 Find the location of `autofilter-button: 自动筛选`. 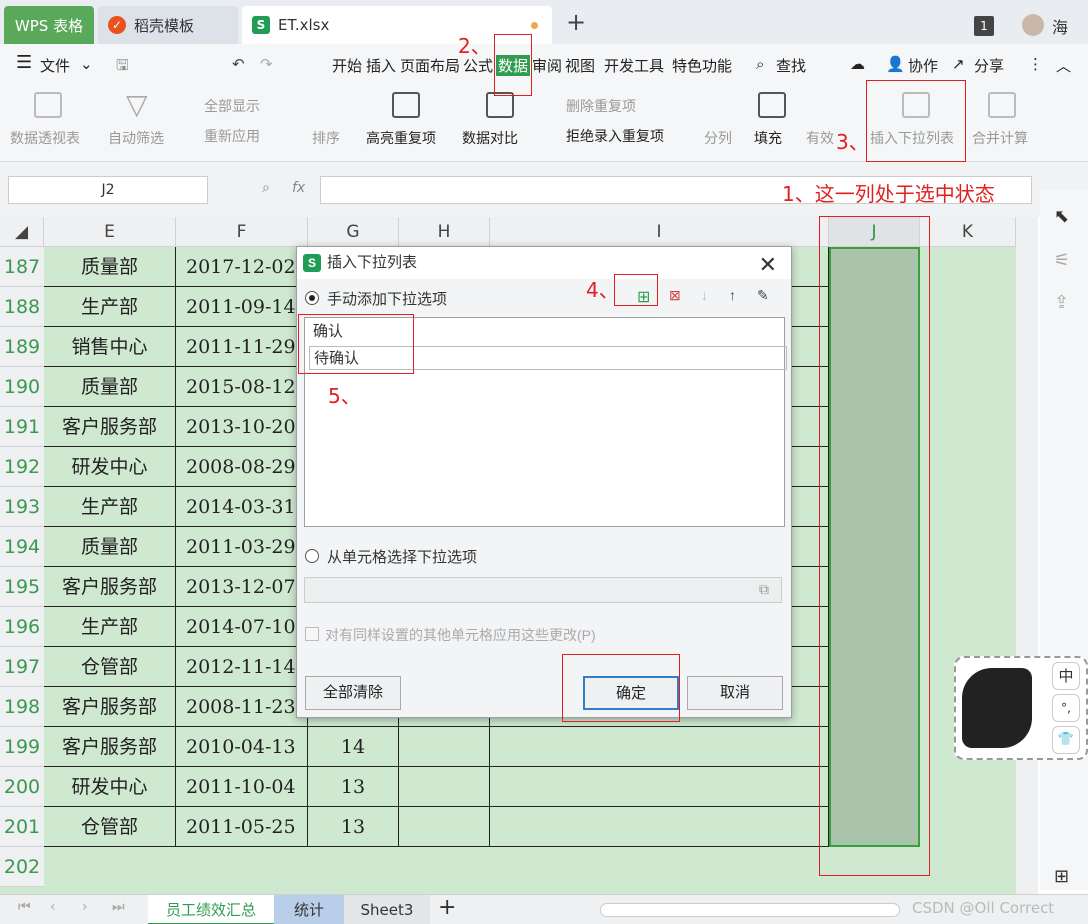

autofilter-button: 自动筛选 is located at coordinates (136, 138).